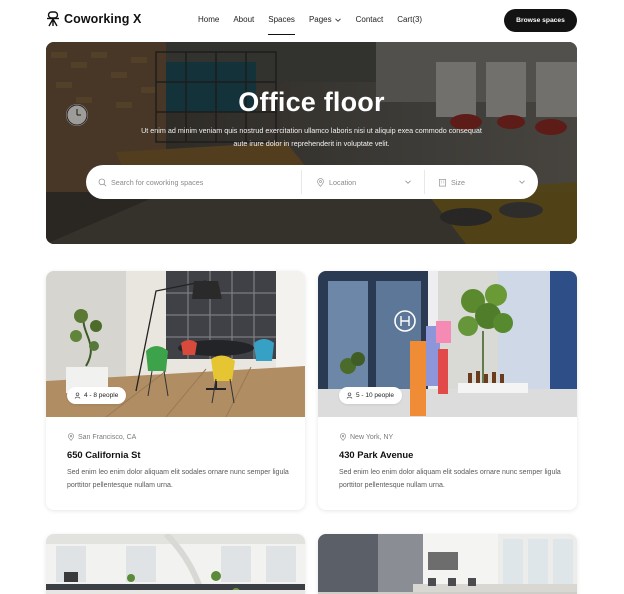 The image size is (624, 594). Describe the element at coordinates (179, 437) in the screenshot. I see `listing-location: San Francisco, CA` at that location.